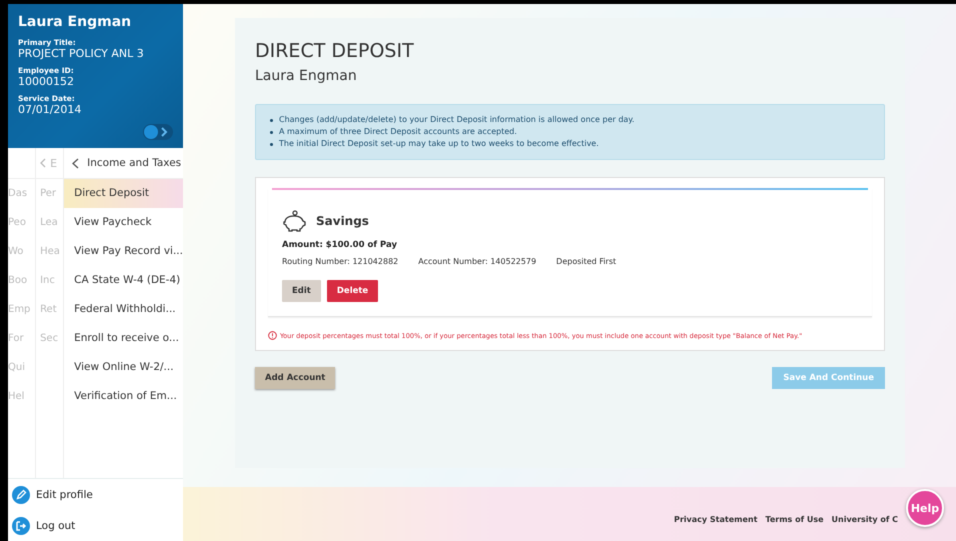 The height and width of the screenshot is (541, 956). Describe the element at coordinates (295, 378) in the screenshot. I see `add-account-button: Add Account` at that location.